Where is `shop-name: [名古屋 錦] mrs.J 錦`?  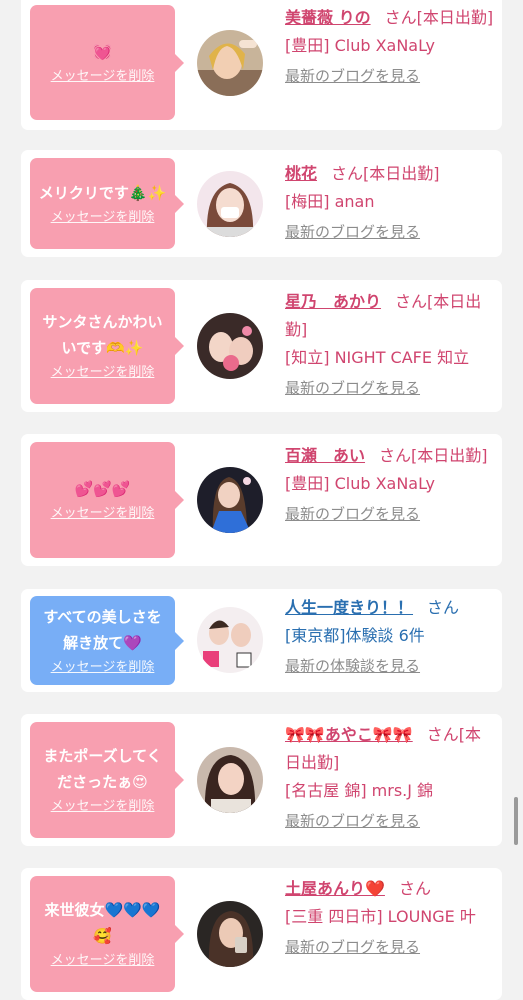
shop-name: [名古屋 錦] mrs.J 錦 is located at coordinates (359, 790).